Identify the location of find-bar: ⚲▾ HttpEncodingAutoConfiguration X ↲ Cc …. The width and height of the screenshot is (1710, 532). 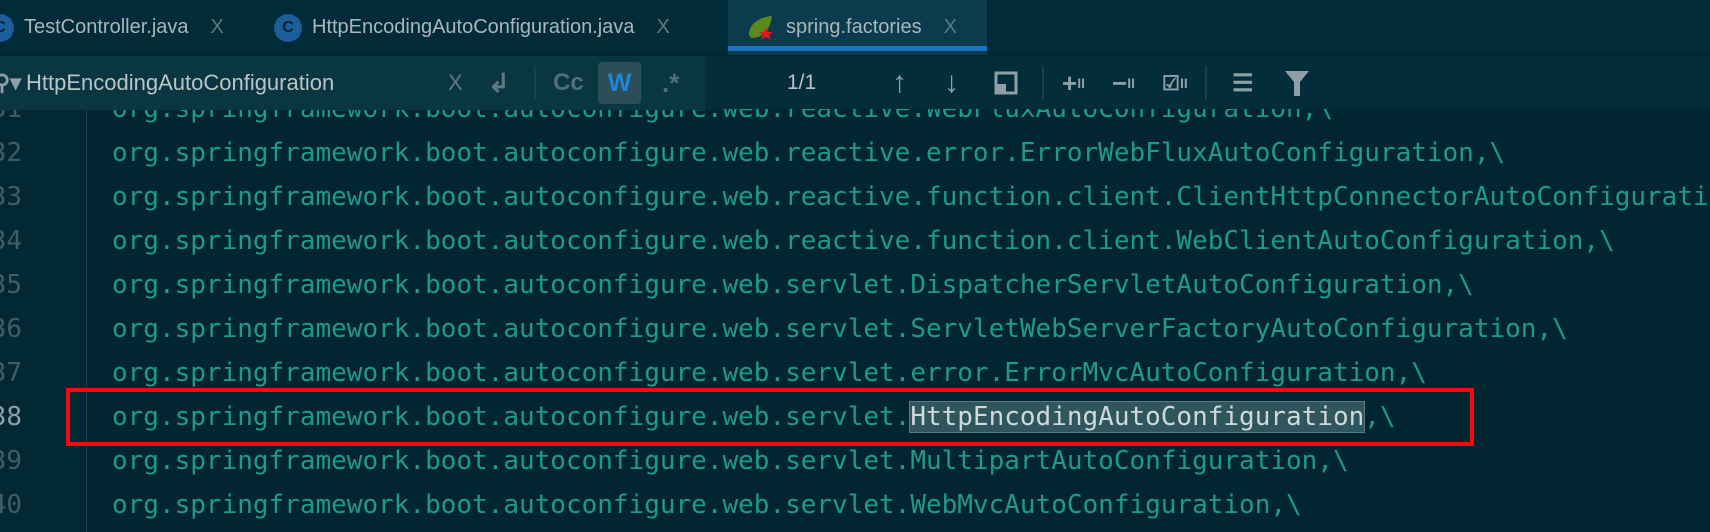
(855, 82).